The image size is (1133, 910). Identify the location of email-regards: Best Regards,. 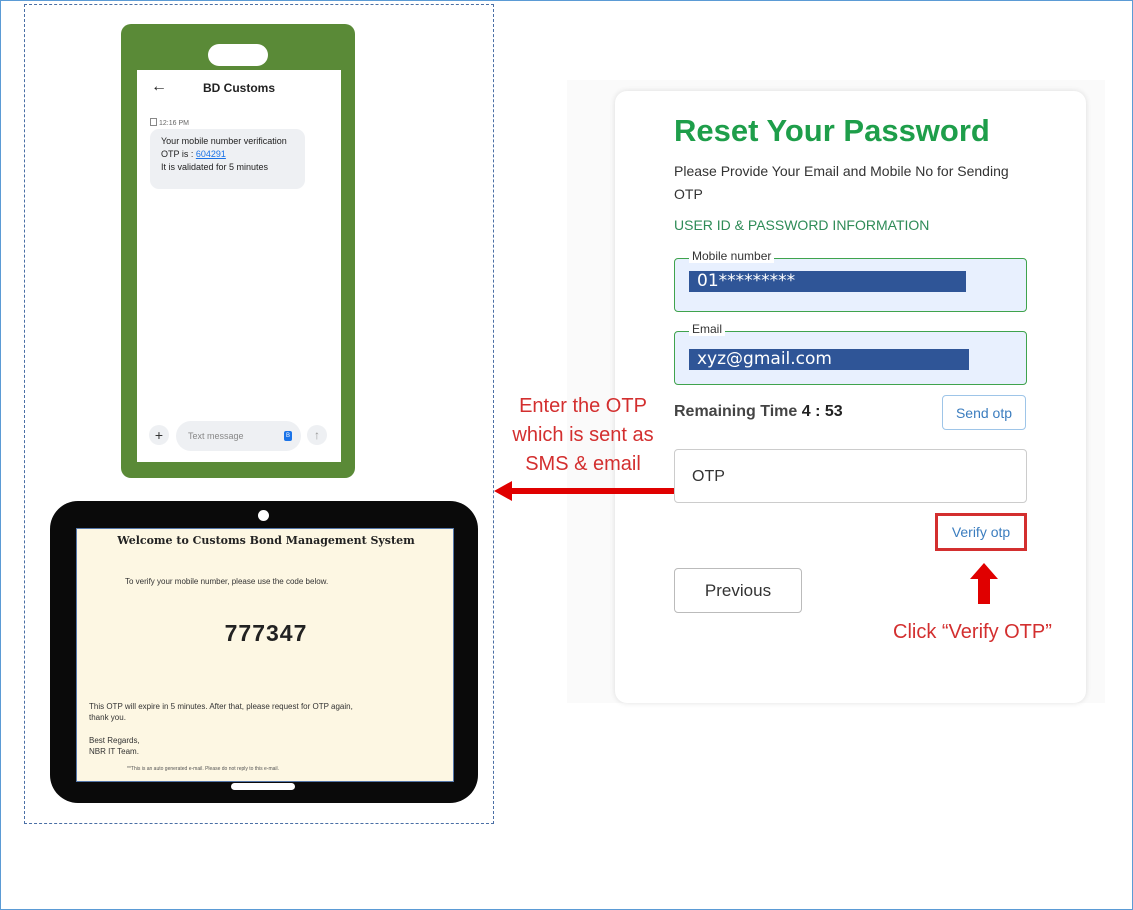
(114, 740).